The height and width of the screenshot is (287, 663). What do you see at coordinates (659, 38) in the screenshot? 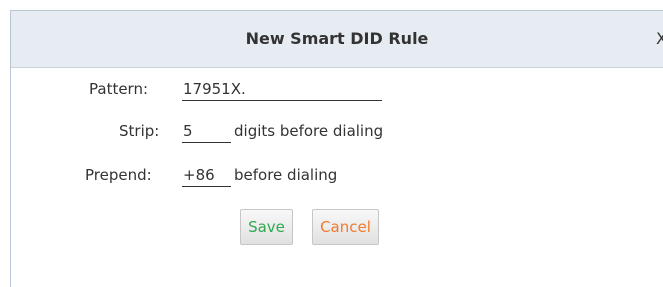
I see `close-icon: X` at bounding box center [659, 38].